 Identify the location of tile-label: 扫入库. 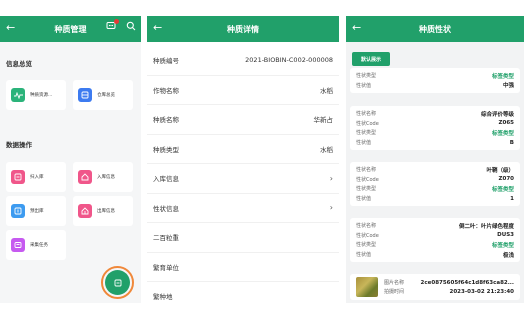
(37, 177).